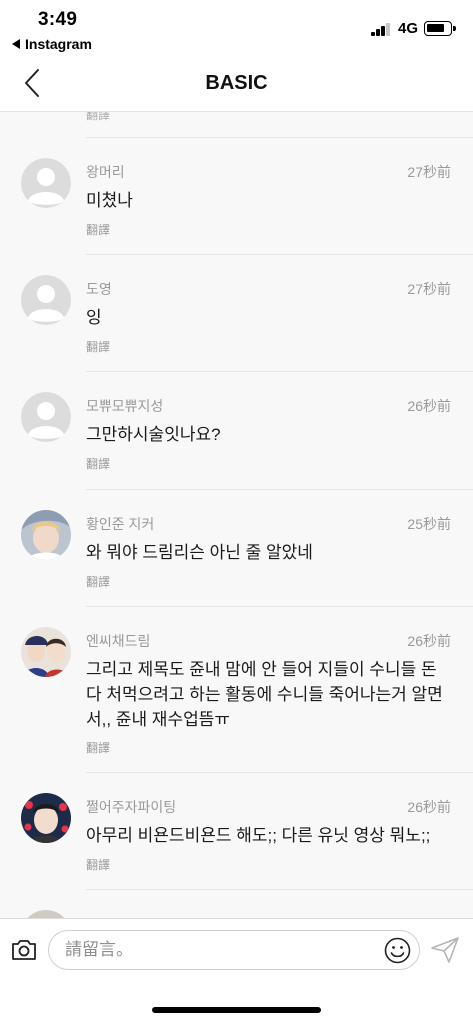 The image size is (473, 1024). I want to click on comment-item: 모쀼모쀼지성 26秒前 그만하시술잇나요? 翻譯, so click(236, 431).